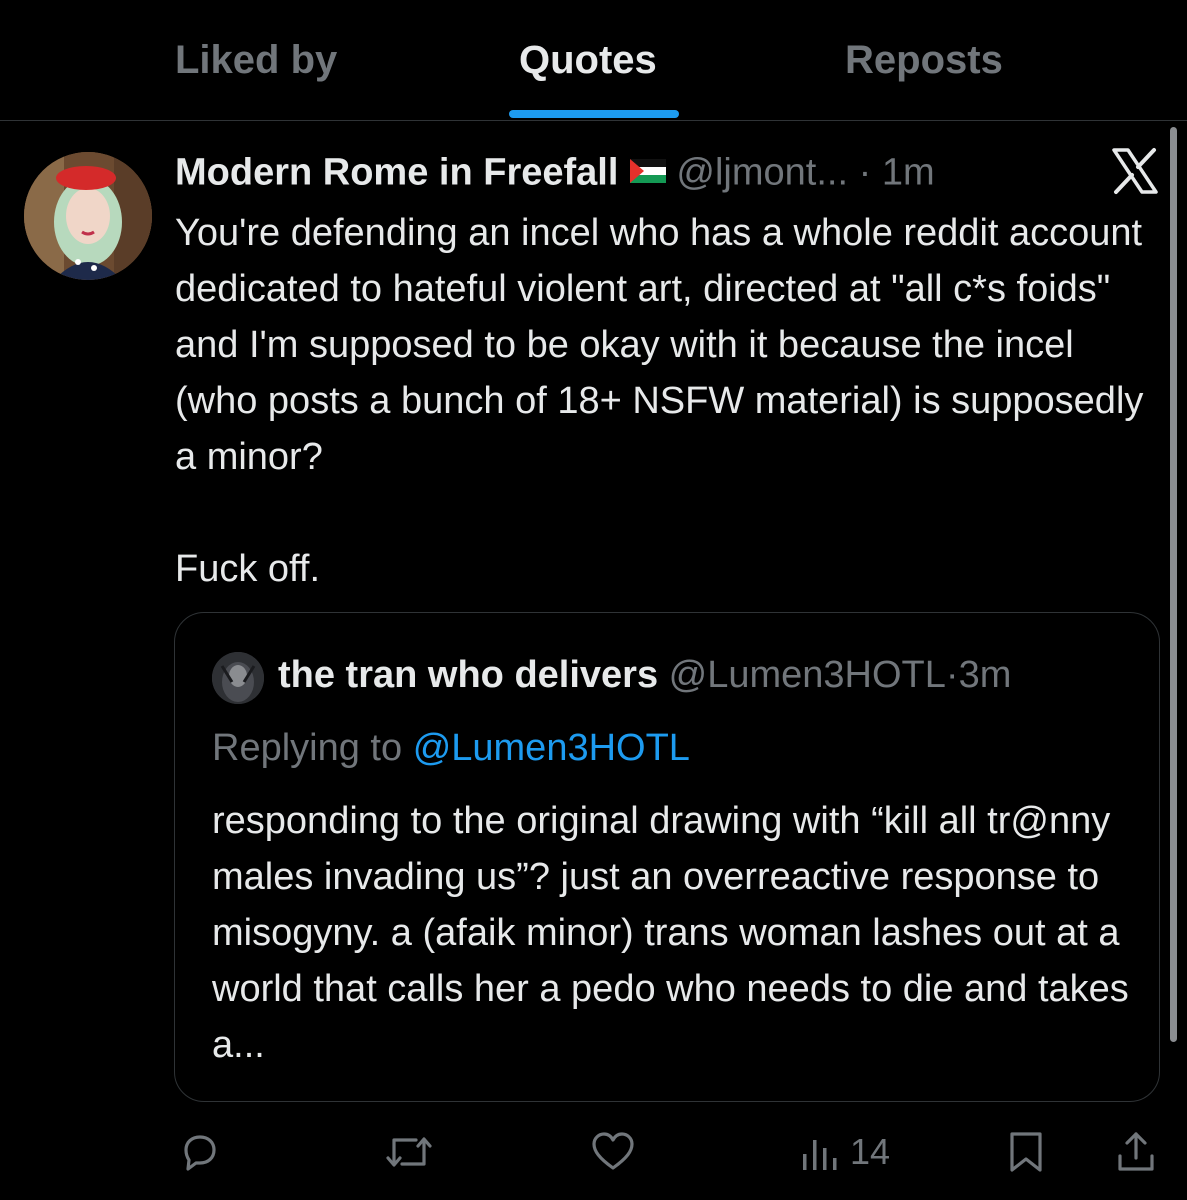 Image resolution: width=1187 pixels, height=1200 pixels. What do you see at coordinates (1173, 584) in the screenshot?
I see `scrollbar` at bounding box center [1173, 584].